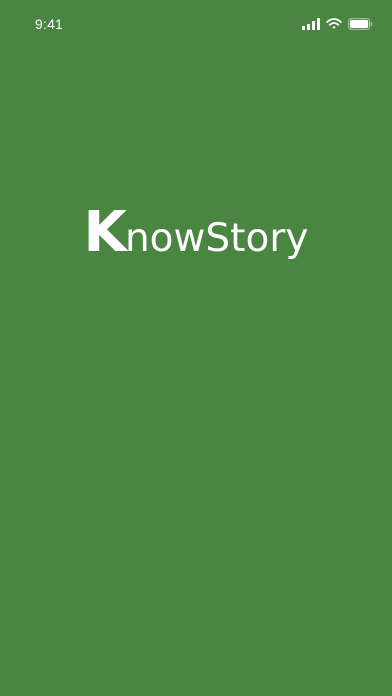 This screenshot has height=696, width=392. Describe the element at coordinates (196, 25) in the screenshot. I see `status-bar: 9:41` at that location.